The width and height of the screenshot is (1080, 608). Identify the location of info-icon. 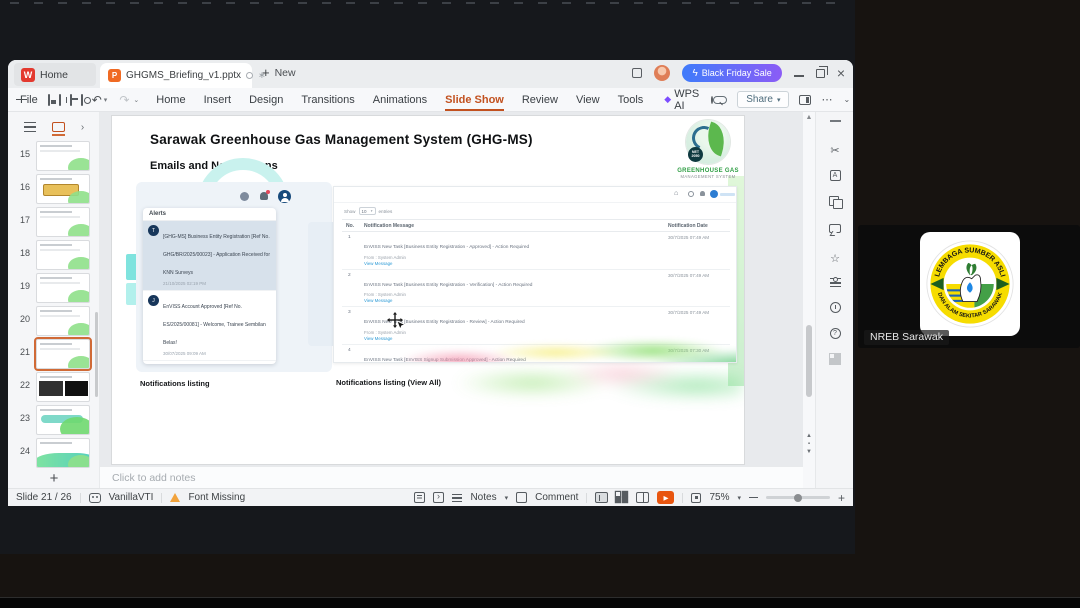
(244, 196).